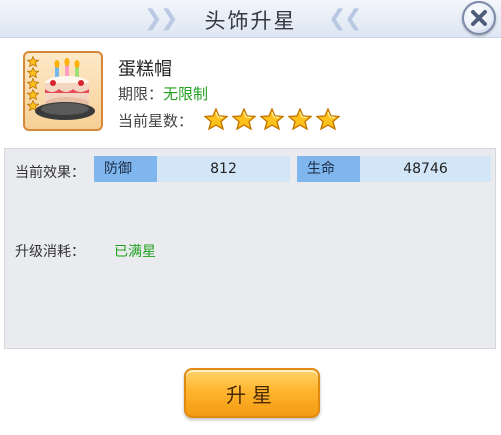 The width and height of the screenshot is (501, 435). Describe the element at coordinates (141, 94) in the screenshot. I see `term-label: 期限：` at that location.